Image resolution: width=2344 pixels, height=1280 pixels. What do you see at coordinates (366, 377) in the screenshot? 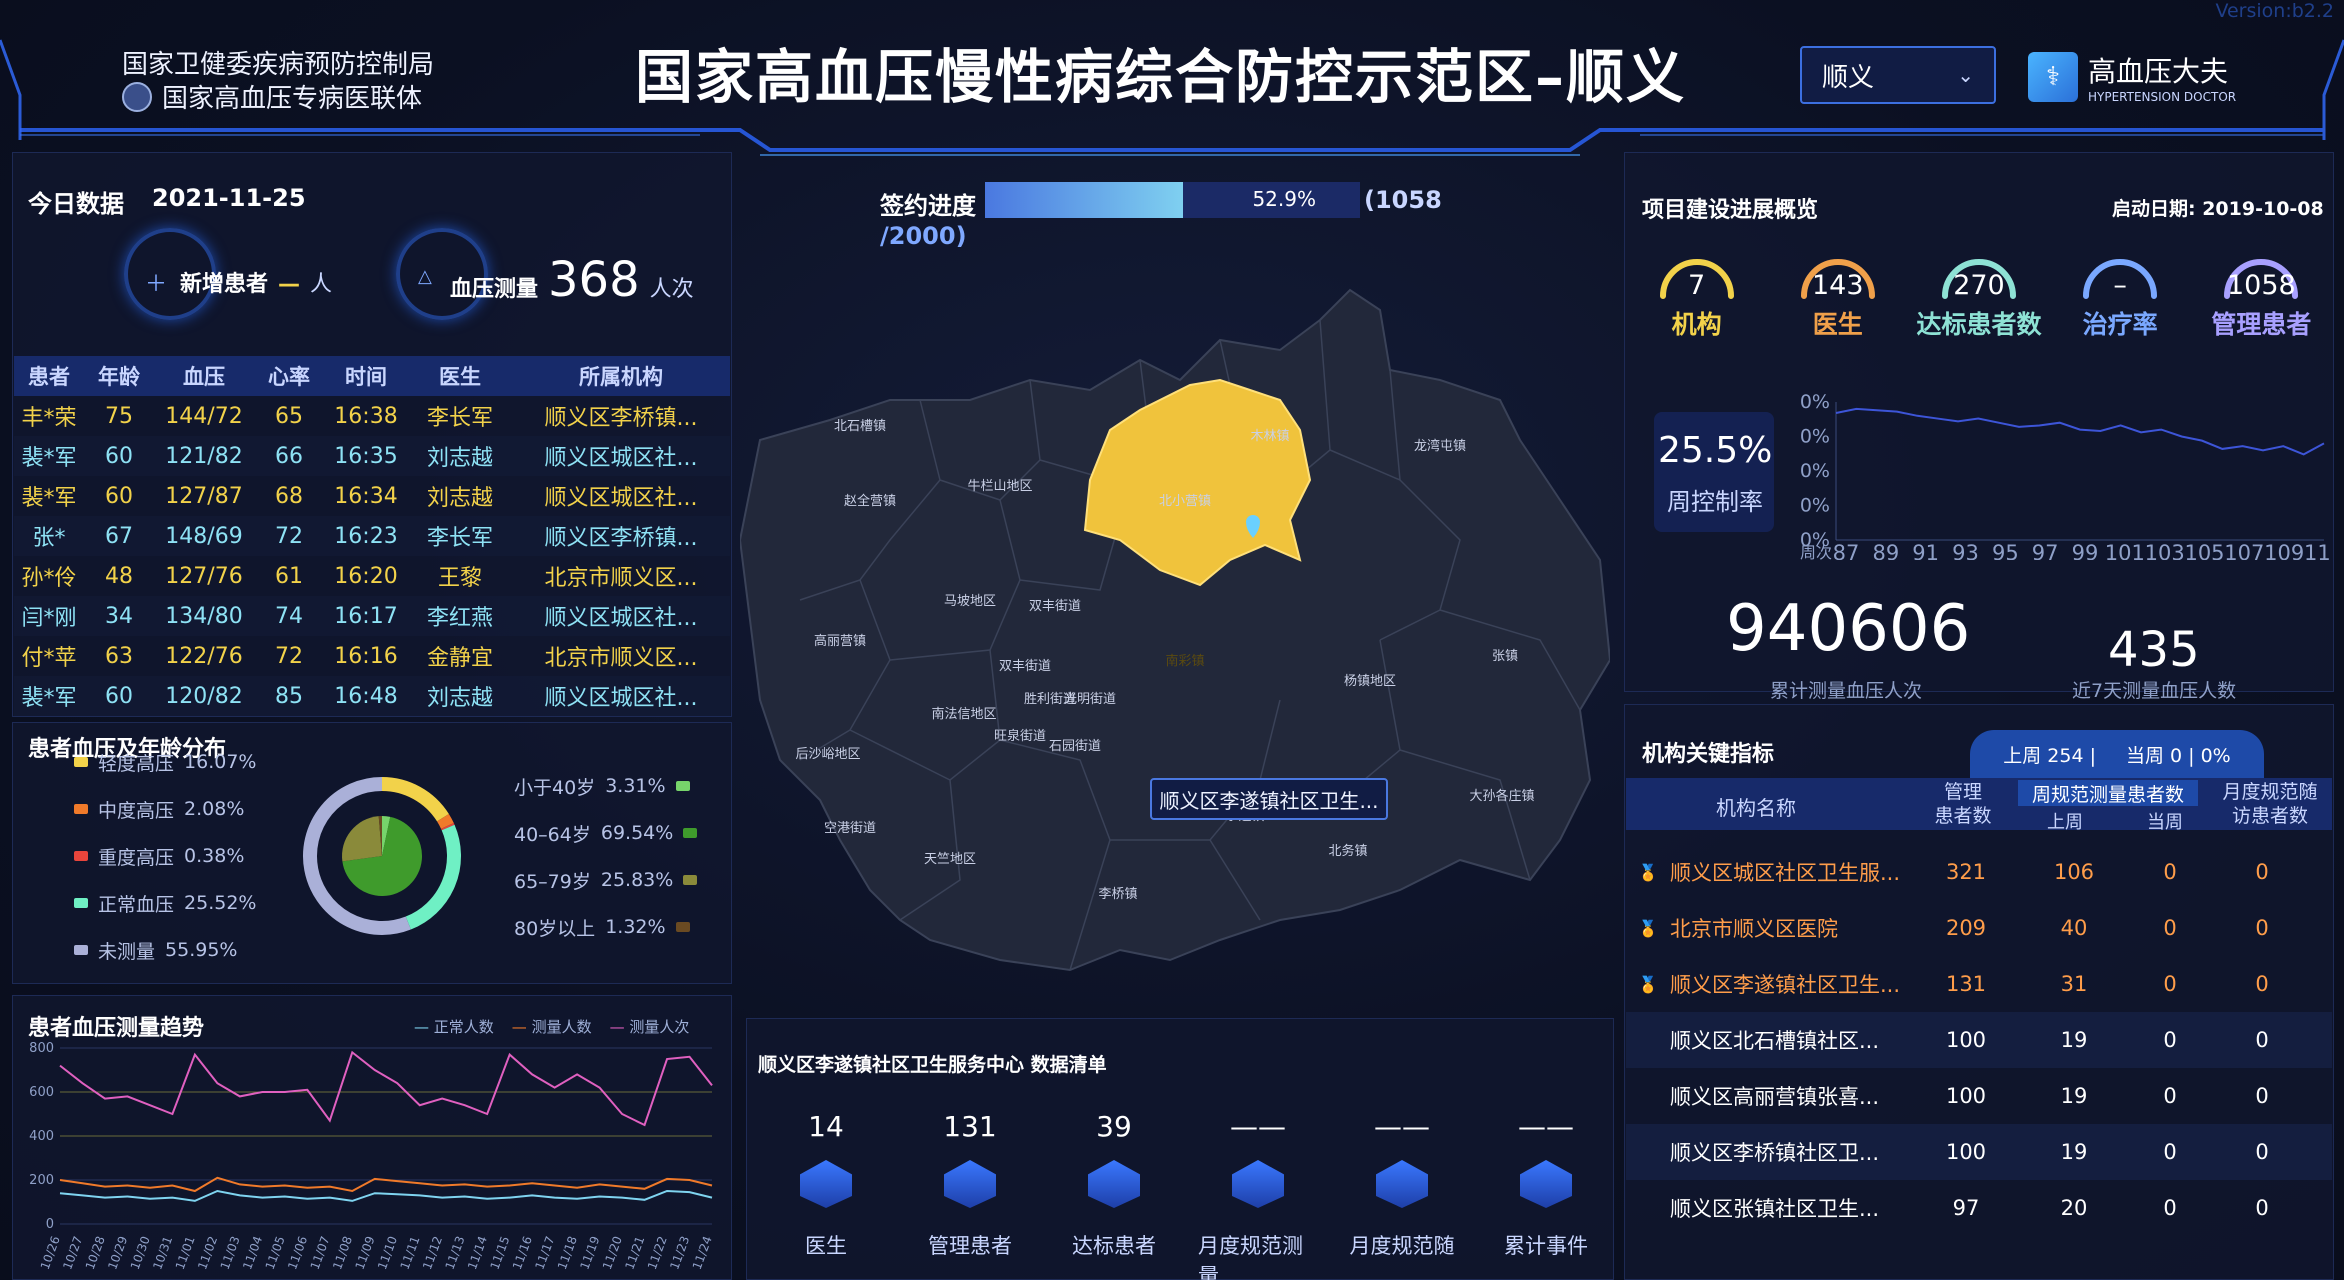
I see `col-time: 时间` at bounding box center [366, 377].